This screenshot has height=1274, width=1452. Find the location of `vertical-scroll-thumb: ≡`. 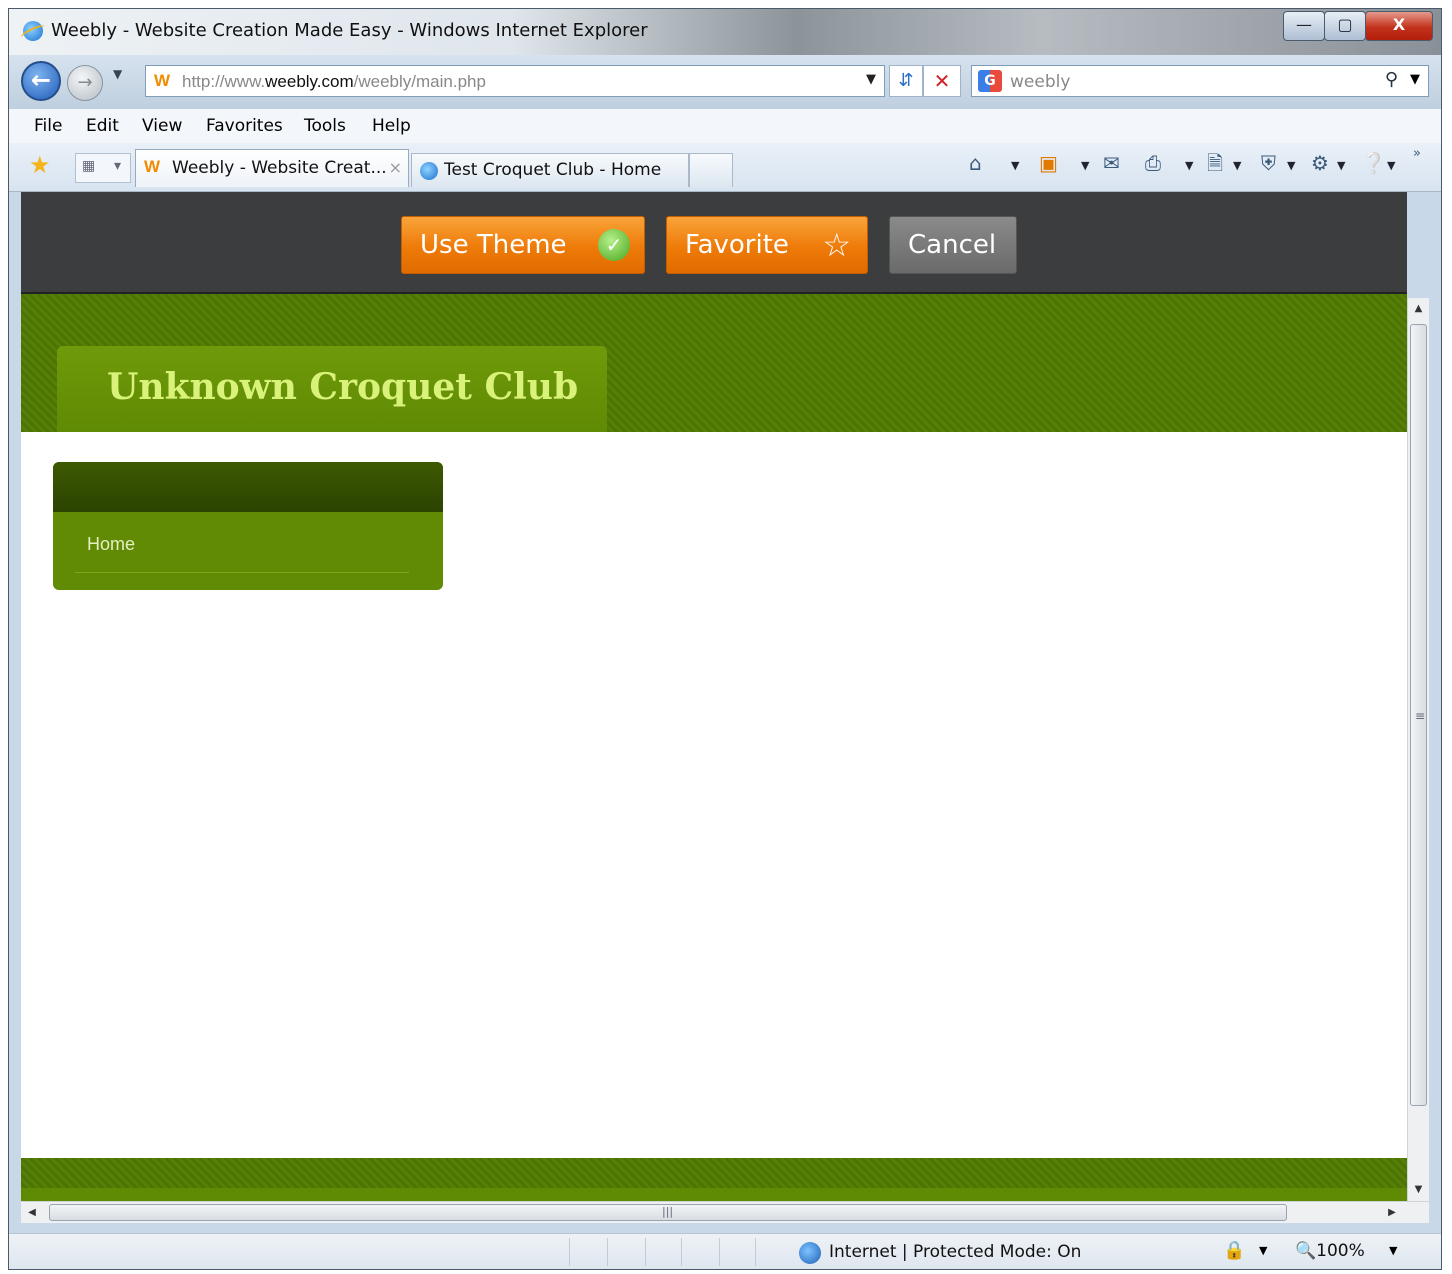

vertical-scroll-thumb: ≡ is located at coordinates (1418, 715).